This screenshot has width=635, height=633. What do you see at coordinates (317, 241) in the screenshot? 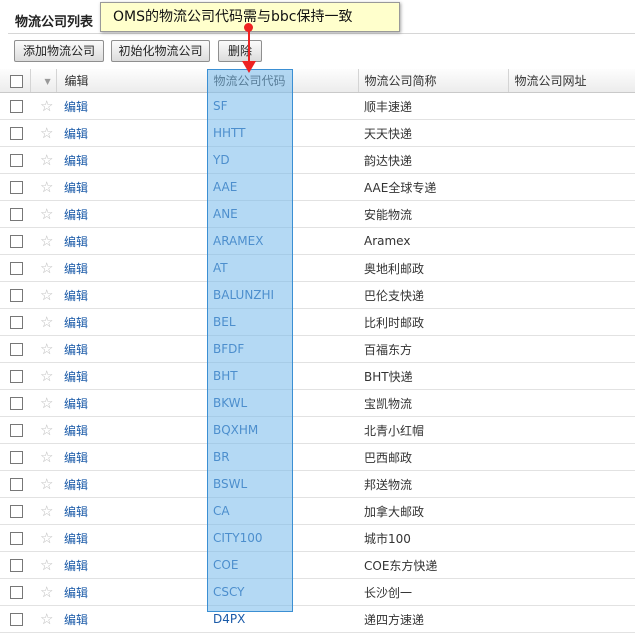
I see `table-row: ☆编辑ARAMEXAramex` at bounding box center [317, 241].